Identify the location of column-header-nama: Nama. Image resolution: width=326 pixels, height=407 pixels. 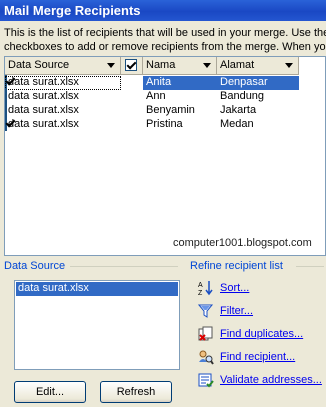
(180, 66).